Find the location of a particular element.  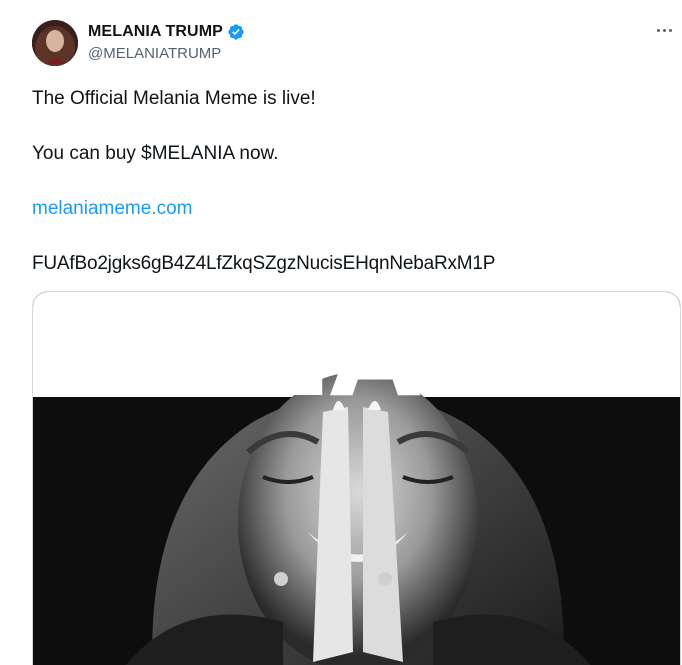

author-block: MELANIA TRUMP @MELANIATRUMP is located at coordinates (166, 43).